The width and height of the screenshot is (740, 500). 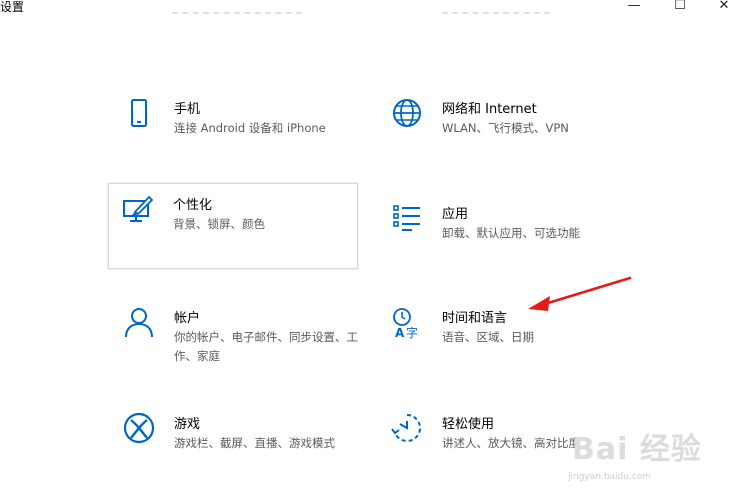 What do you see at coordinates (139, 428) in the screenshot?
I see `xbox-icon` at bounding box center [139, 428].